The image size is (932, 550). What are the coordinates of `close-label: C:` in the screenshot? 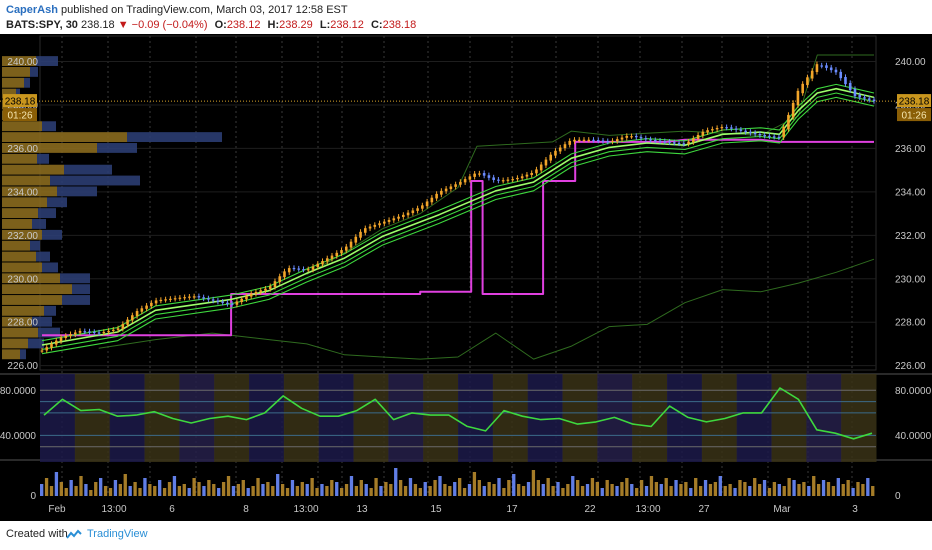 It's located at (376, 25).